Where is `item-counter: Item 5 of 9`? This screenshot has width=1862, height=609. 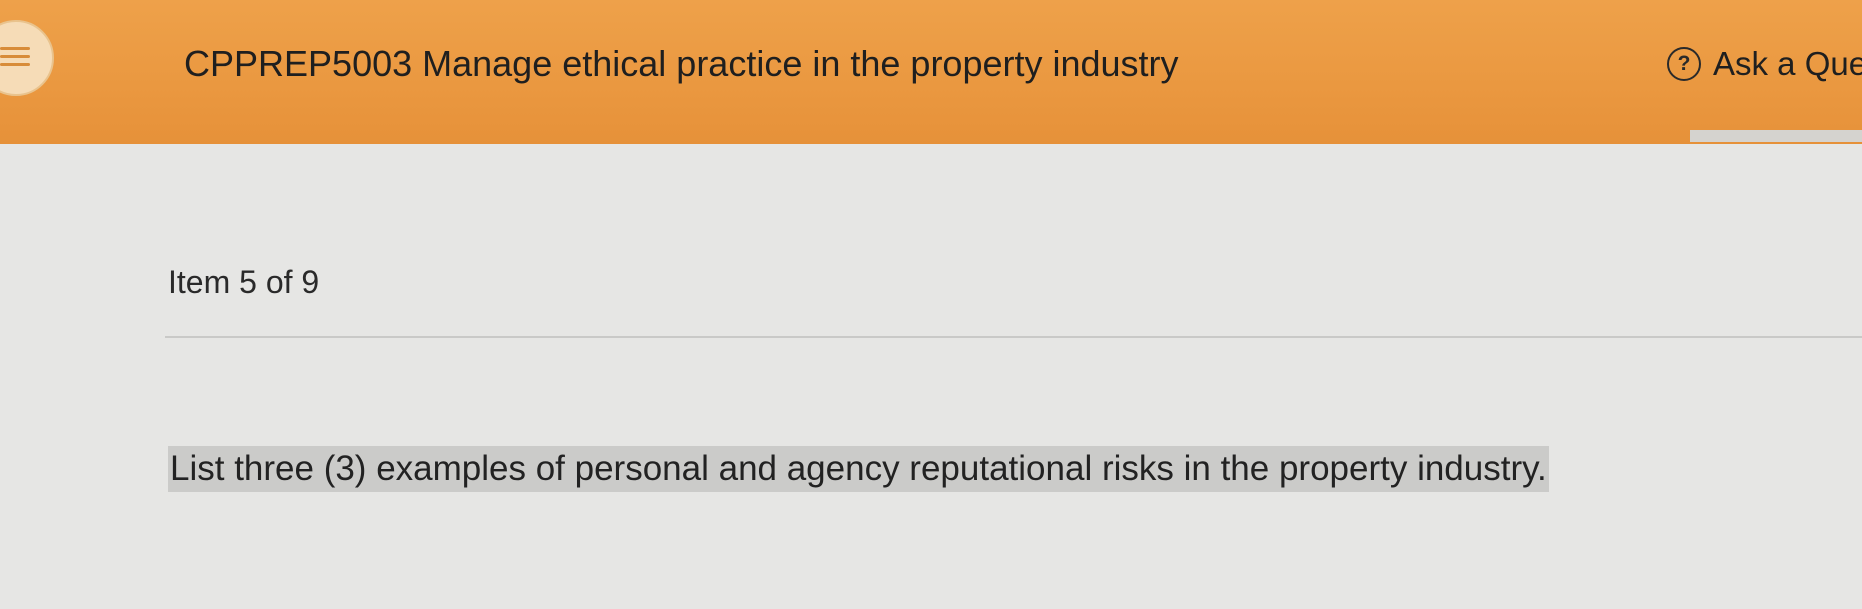 item-counter: Item 5 of 9 is located at coordinates (244, 282).